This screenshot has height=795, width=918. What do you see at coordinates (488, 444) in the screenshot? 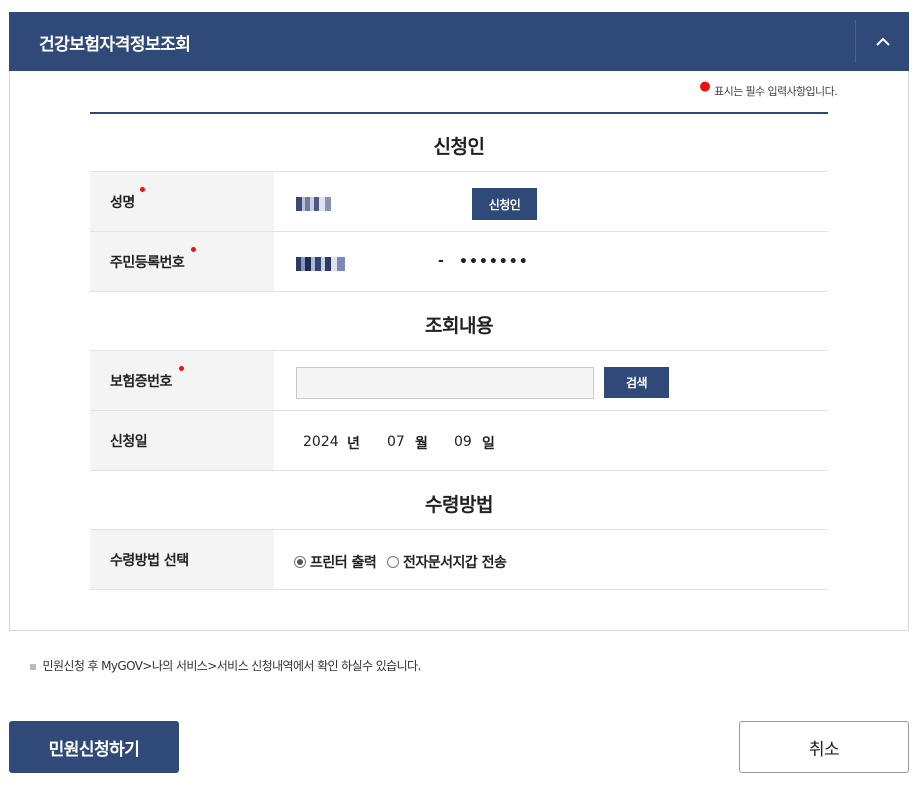
I see `date-day-unit: 일` at bounding box center [488, 444].